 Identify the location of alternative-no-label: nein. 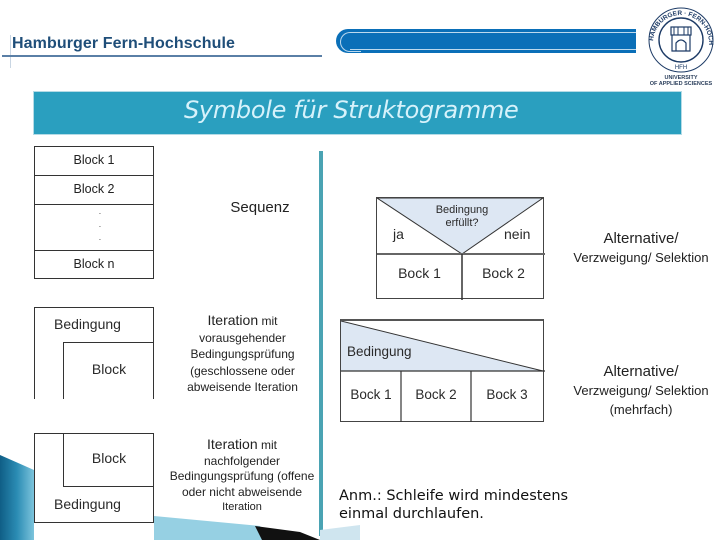
(517, 234).